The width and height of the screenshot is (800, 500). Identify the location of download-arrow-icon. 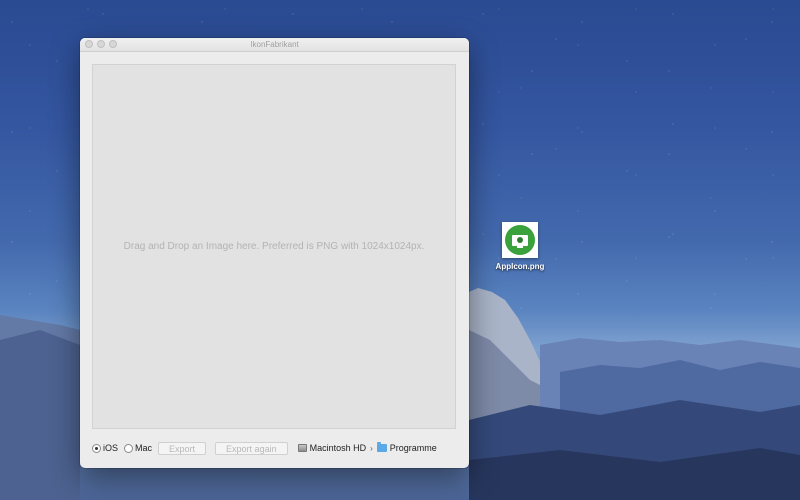
(520, 239).